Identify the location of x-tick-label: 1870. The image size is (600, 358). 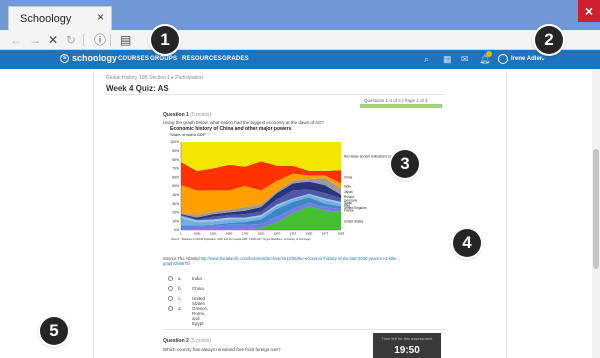
(277, 234).